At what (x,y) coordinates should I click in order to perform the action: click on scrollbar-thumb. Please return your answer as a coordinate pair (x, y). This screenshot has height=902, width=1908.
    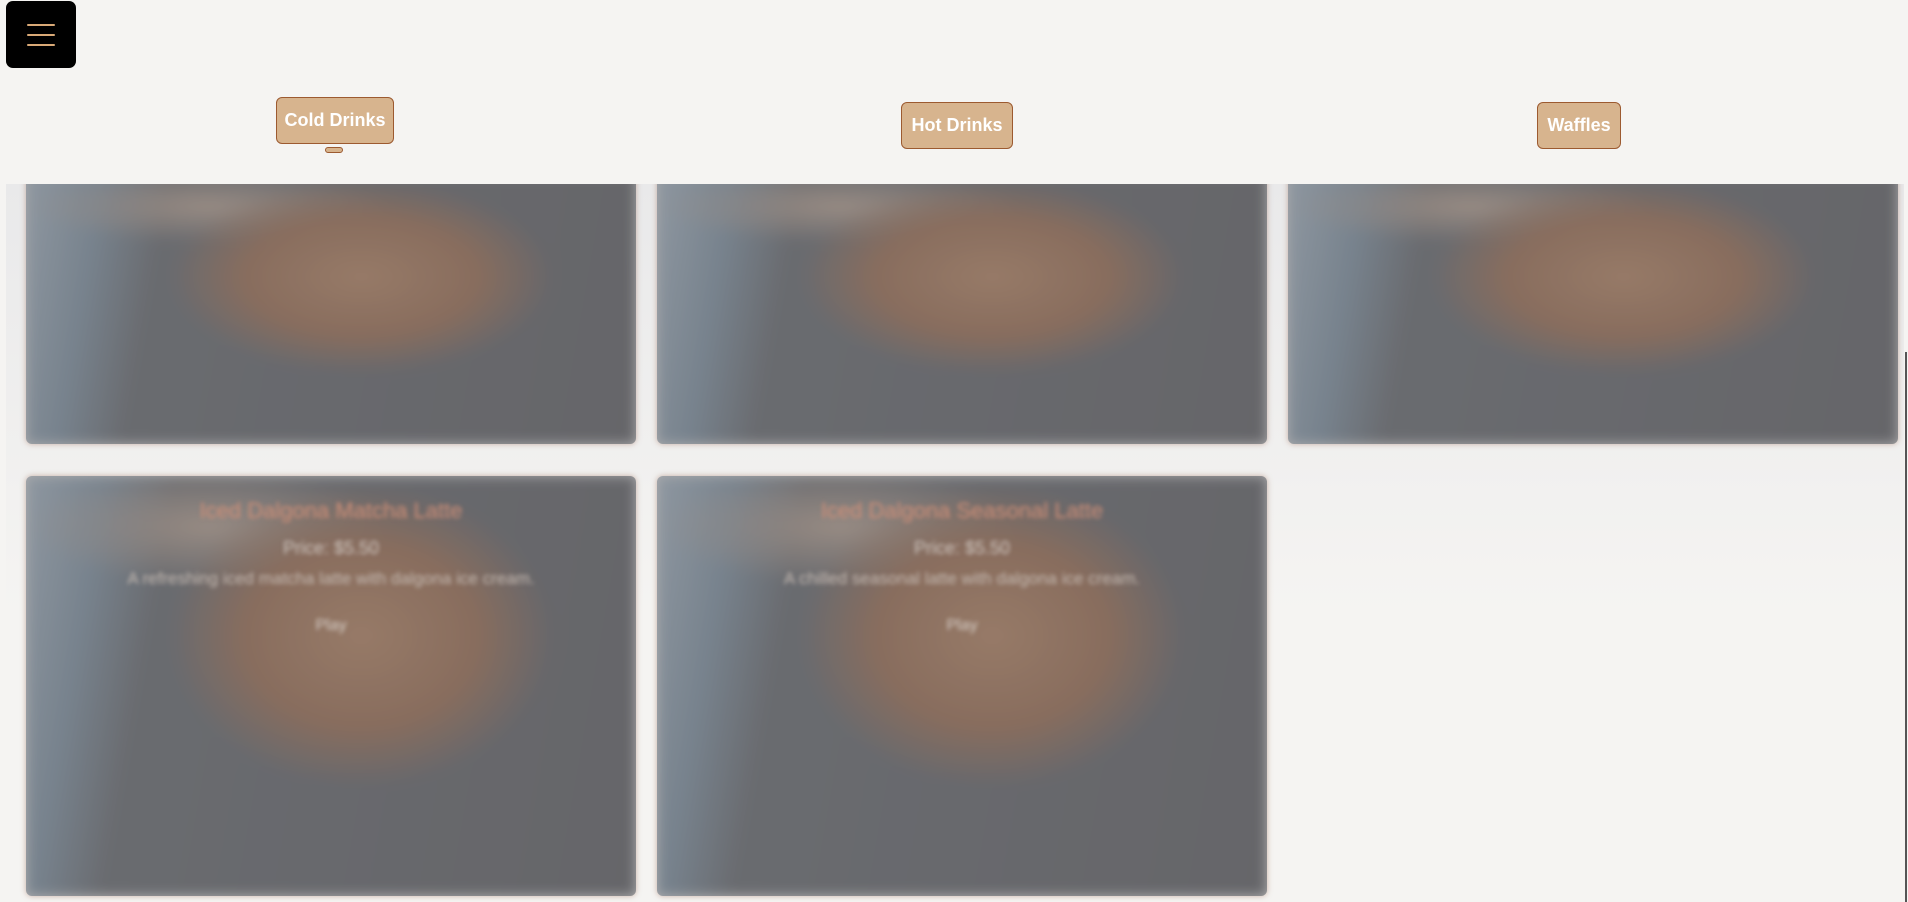
    Looking at the image, I should click on (1906, 627).